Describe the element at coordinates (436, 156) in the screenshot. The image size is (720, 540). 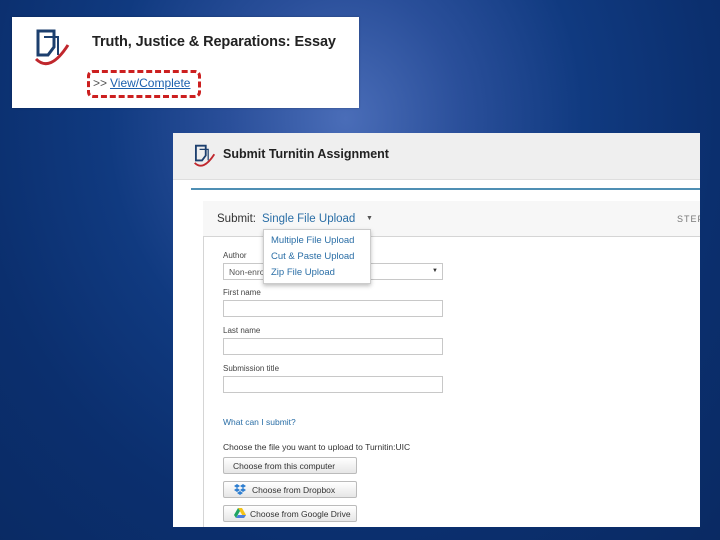
I see `panel-header: Submit Turnitin Assignment` at that location.